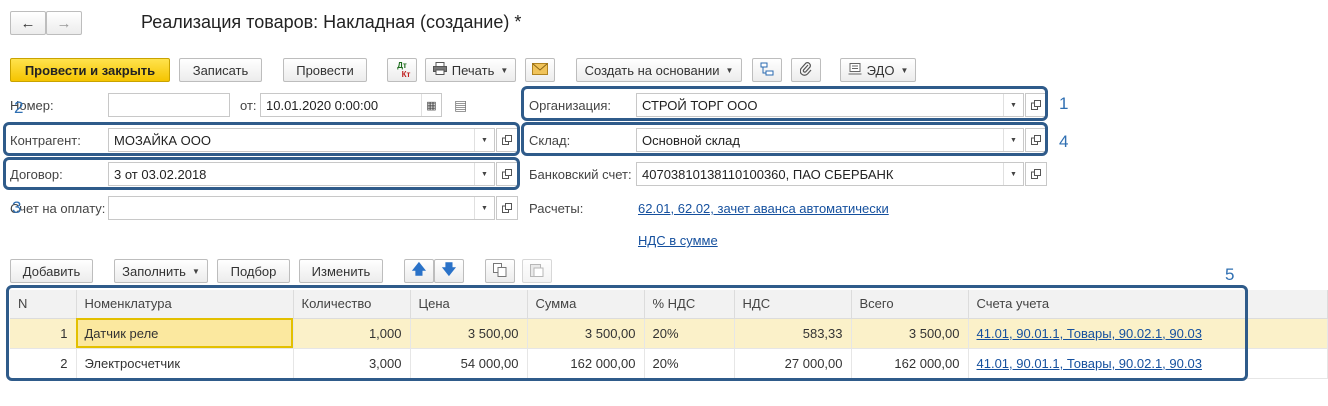  I want to click on date-label: от:, so click(248, 105).